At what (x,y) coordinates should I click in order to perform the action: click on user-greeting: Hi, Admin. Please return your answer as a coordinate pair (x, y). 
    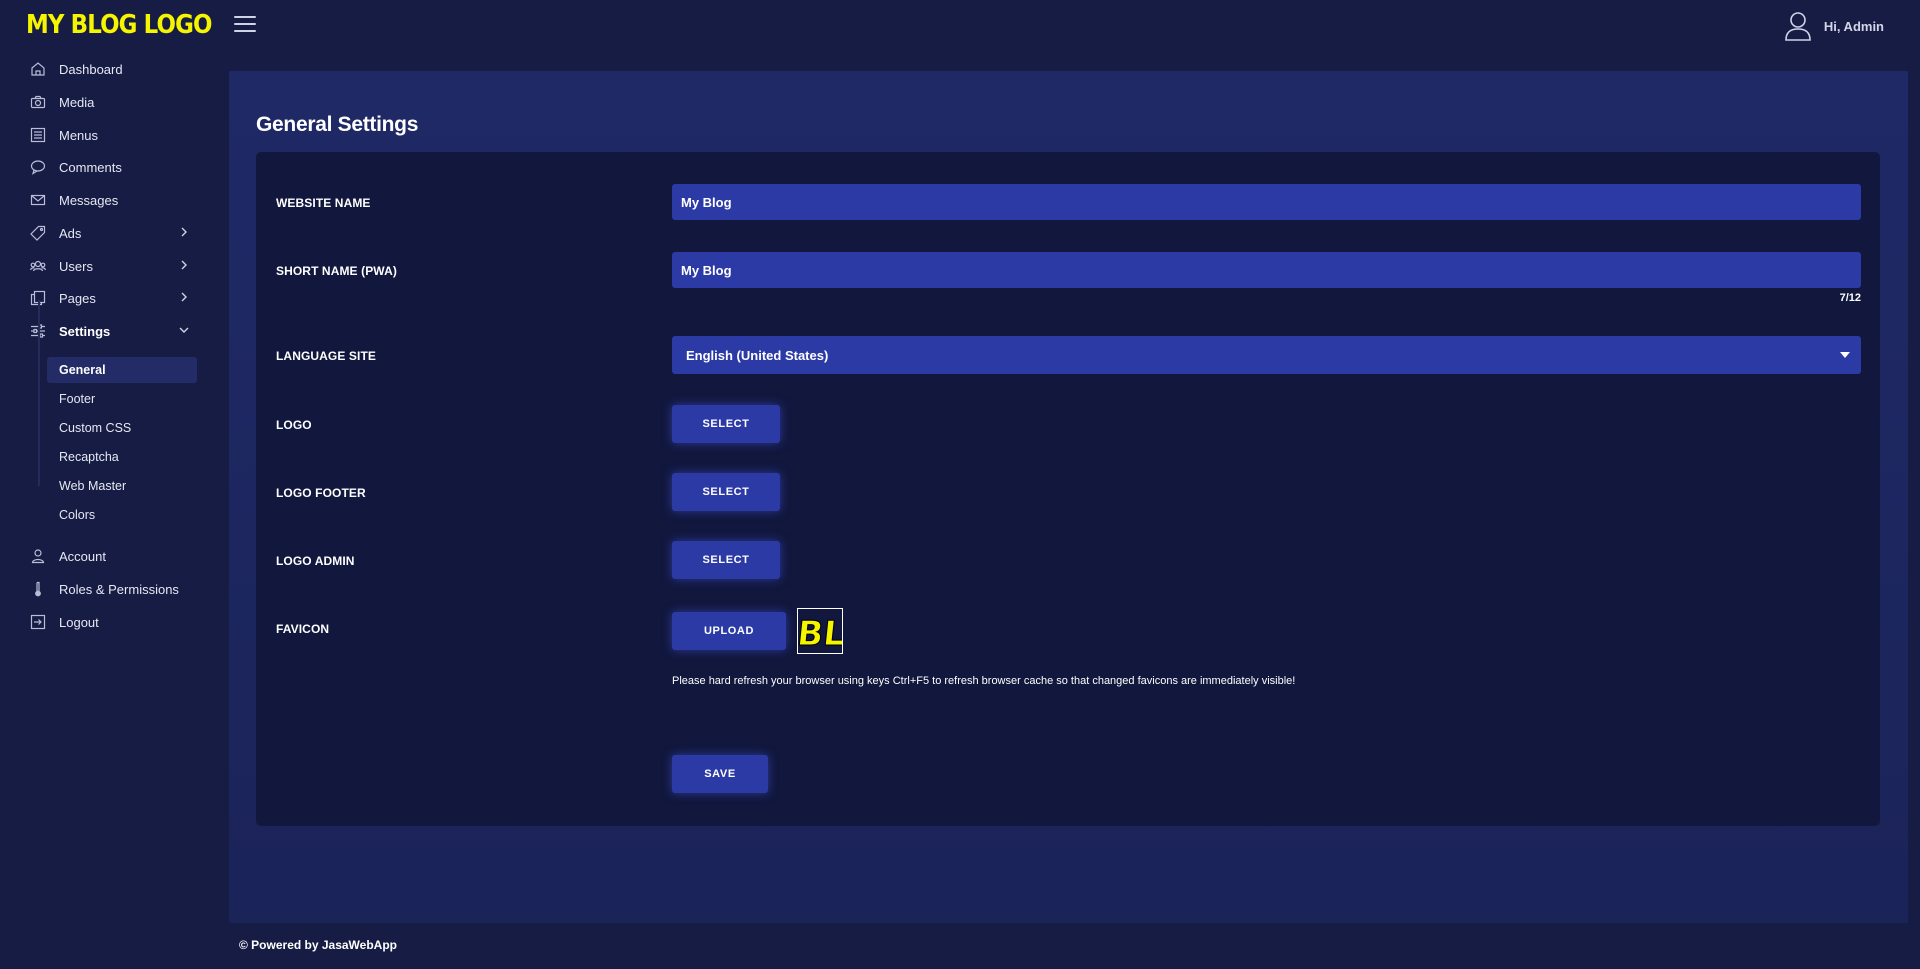
    Looking at the image, I should click on (1853, 26).